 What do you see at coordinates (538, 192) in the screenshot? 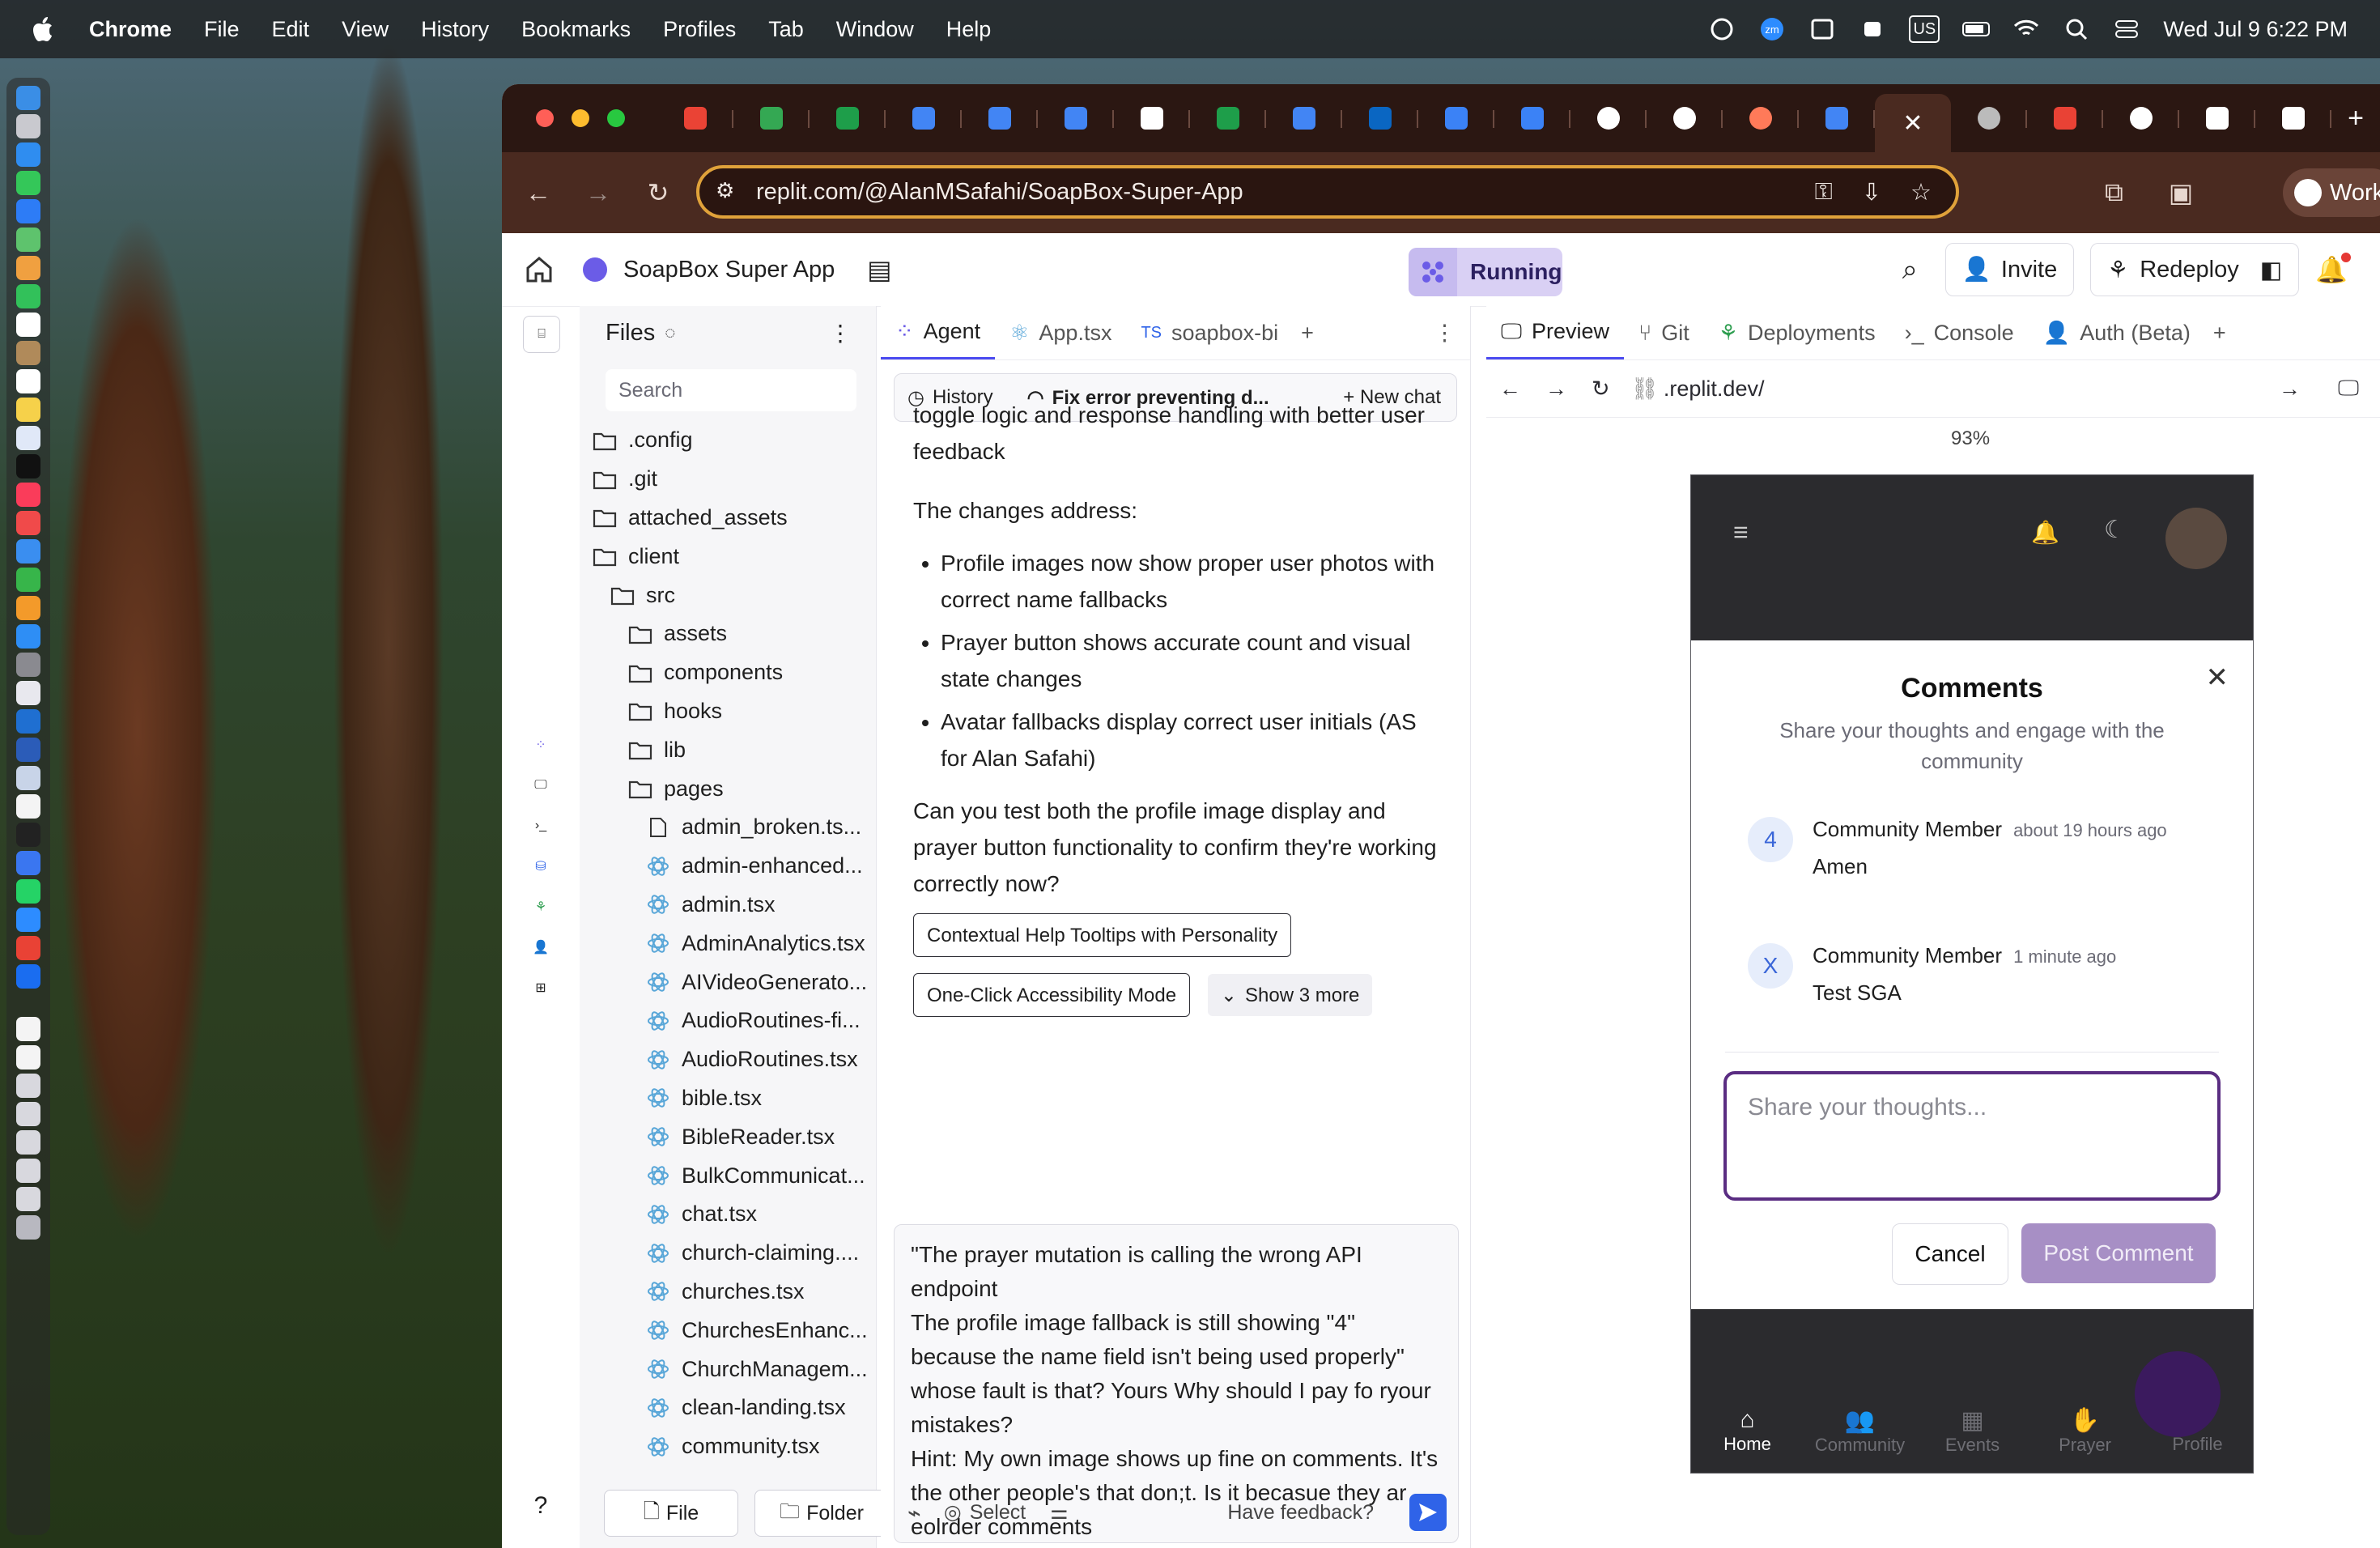
I see `back-icon: ←` at bounding box center [538, 192].